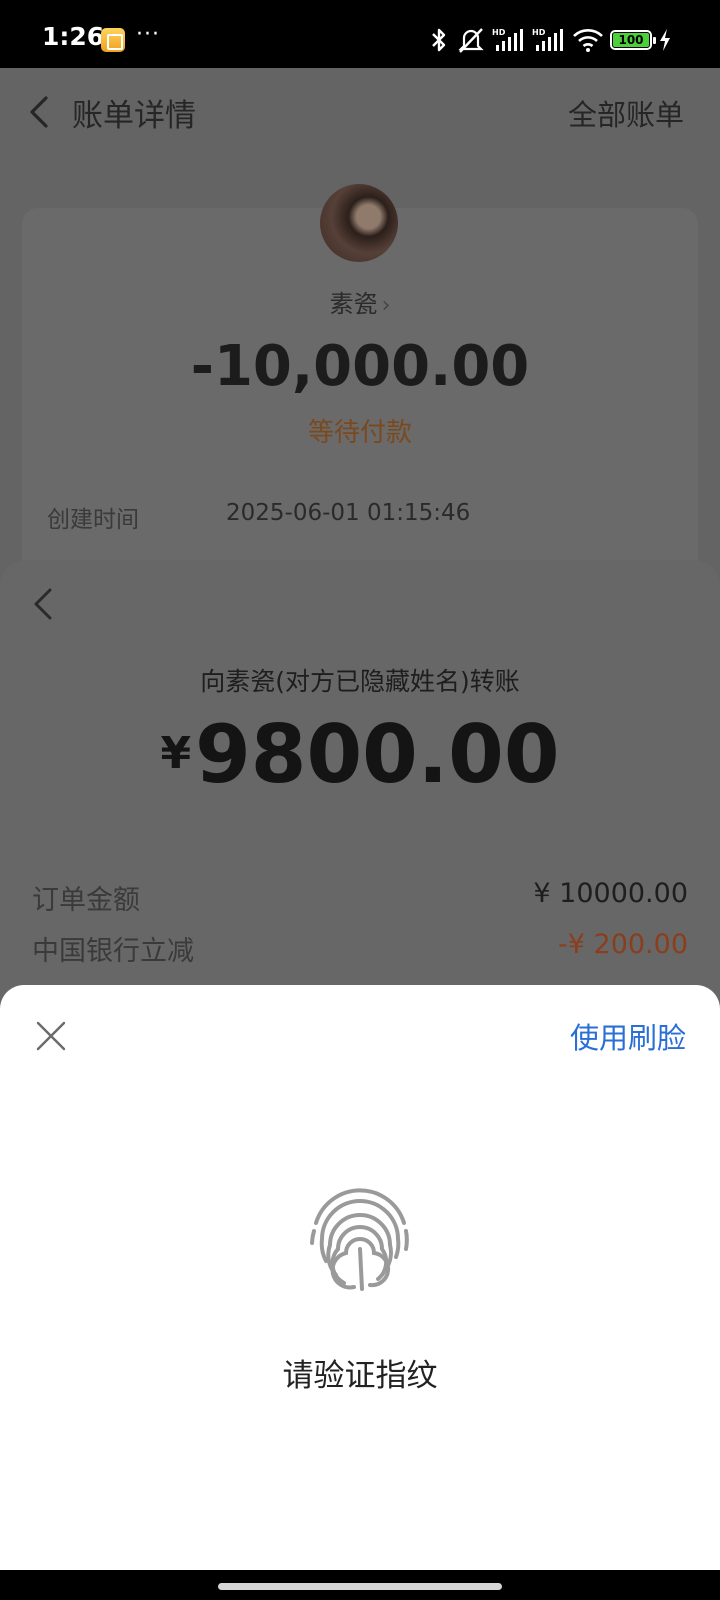  I want to click on status-icons: HD HD 100, so click(550, 40).